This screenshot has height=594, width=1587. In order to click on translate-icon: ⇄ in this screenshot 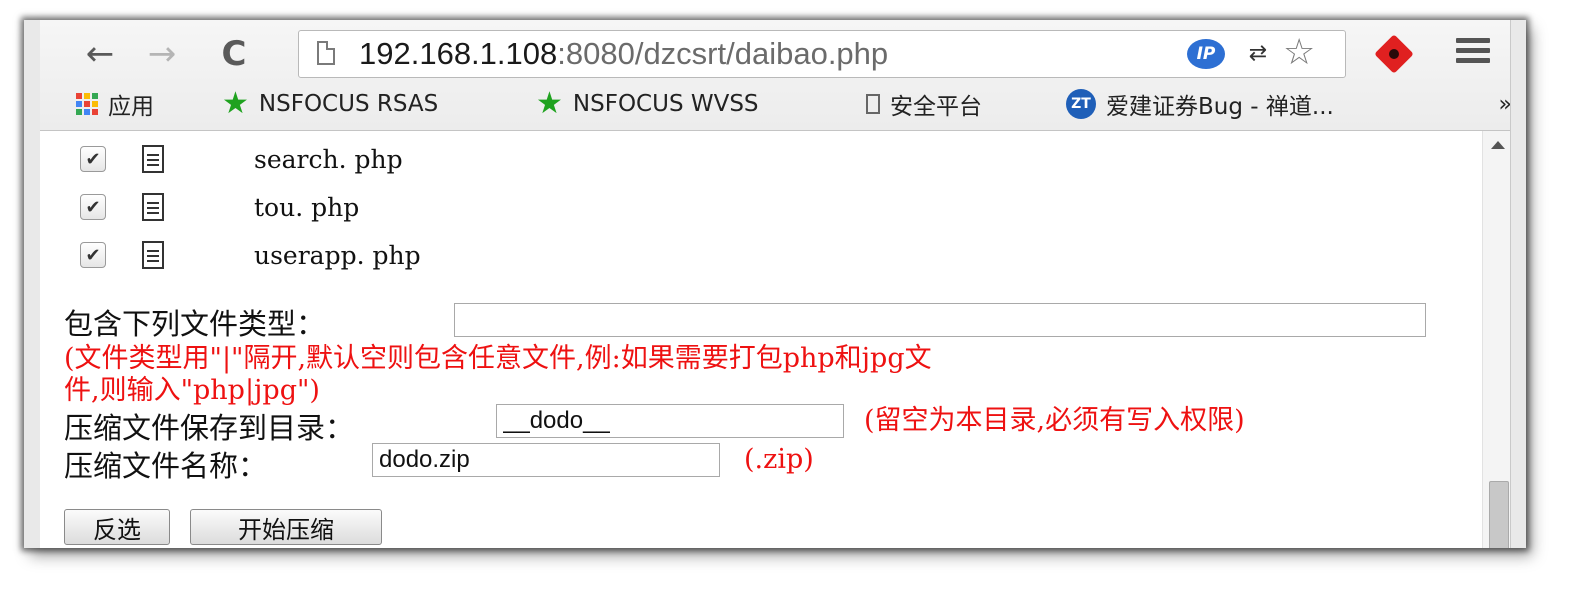, I will do `click(1258, 53)`.